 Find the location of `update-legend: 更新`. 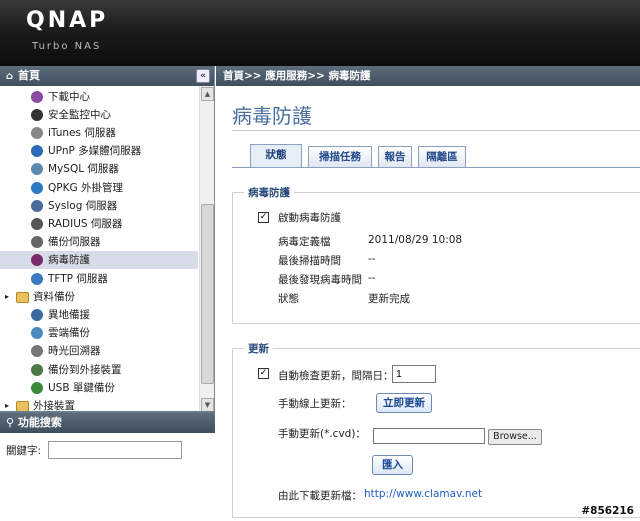

update-legend: 更新 is located at coordinates (258, 348).